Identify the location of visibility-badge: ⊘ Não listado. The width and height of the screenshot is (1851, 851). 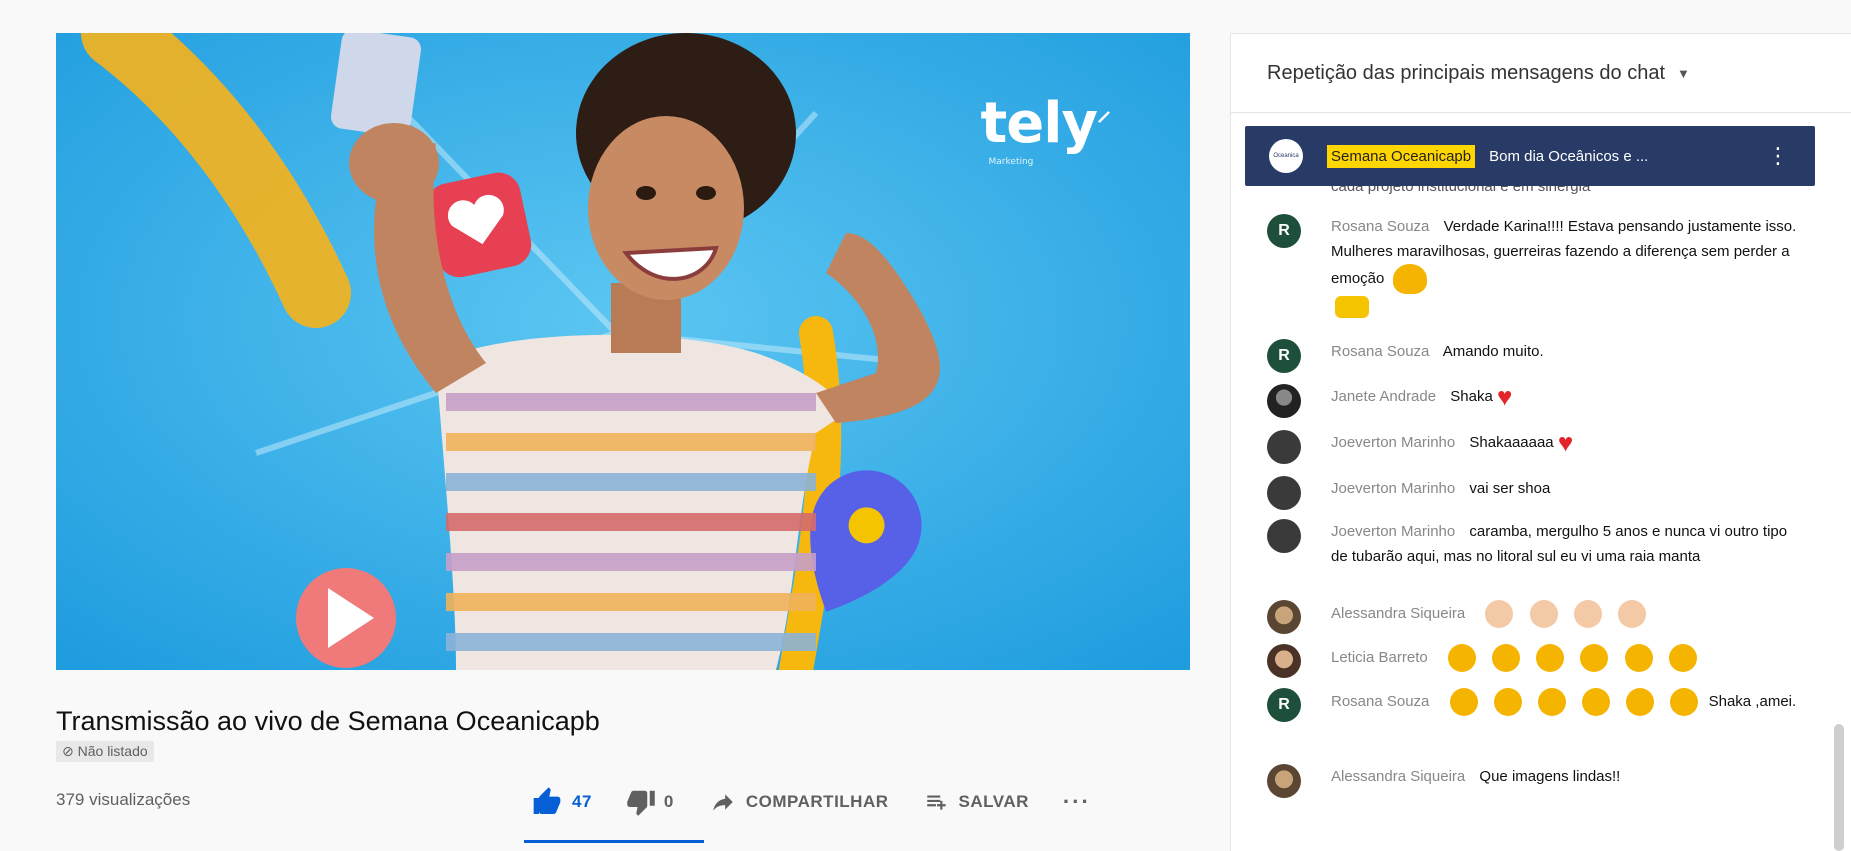
(105, 751).